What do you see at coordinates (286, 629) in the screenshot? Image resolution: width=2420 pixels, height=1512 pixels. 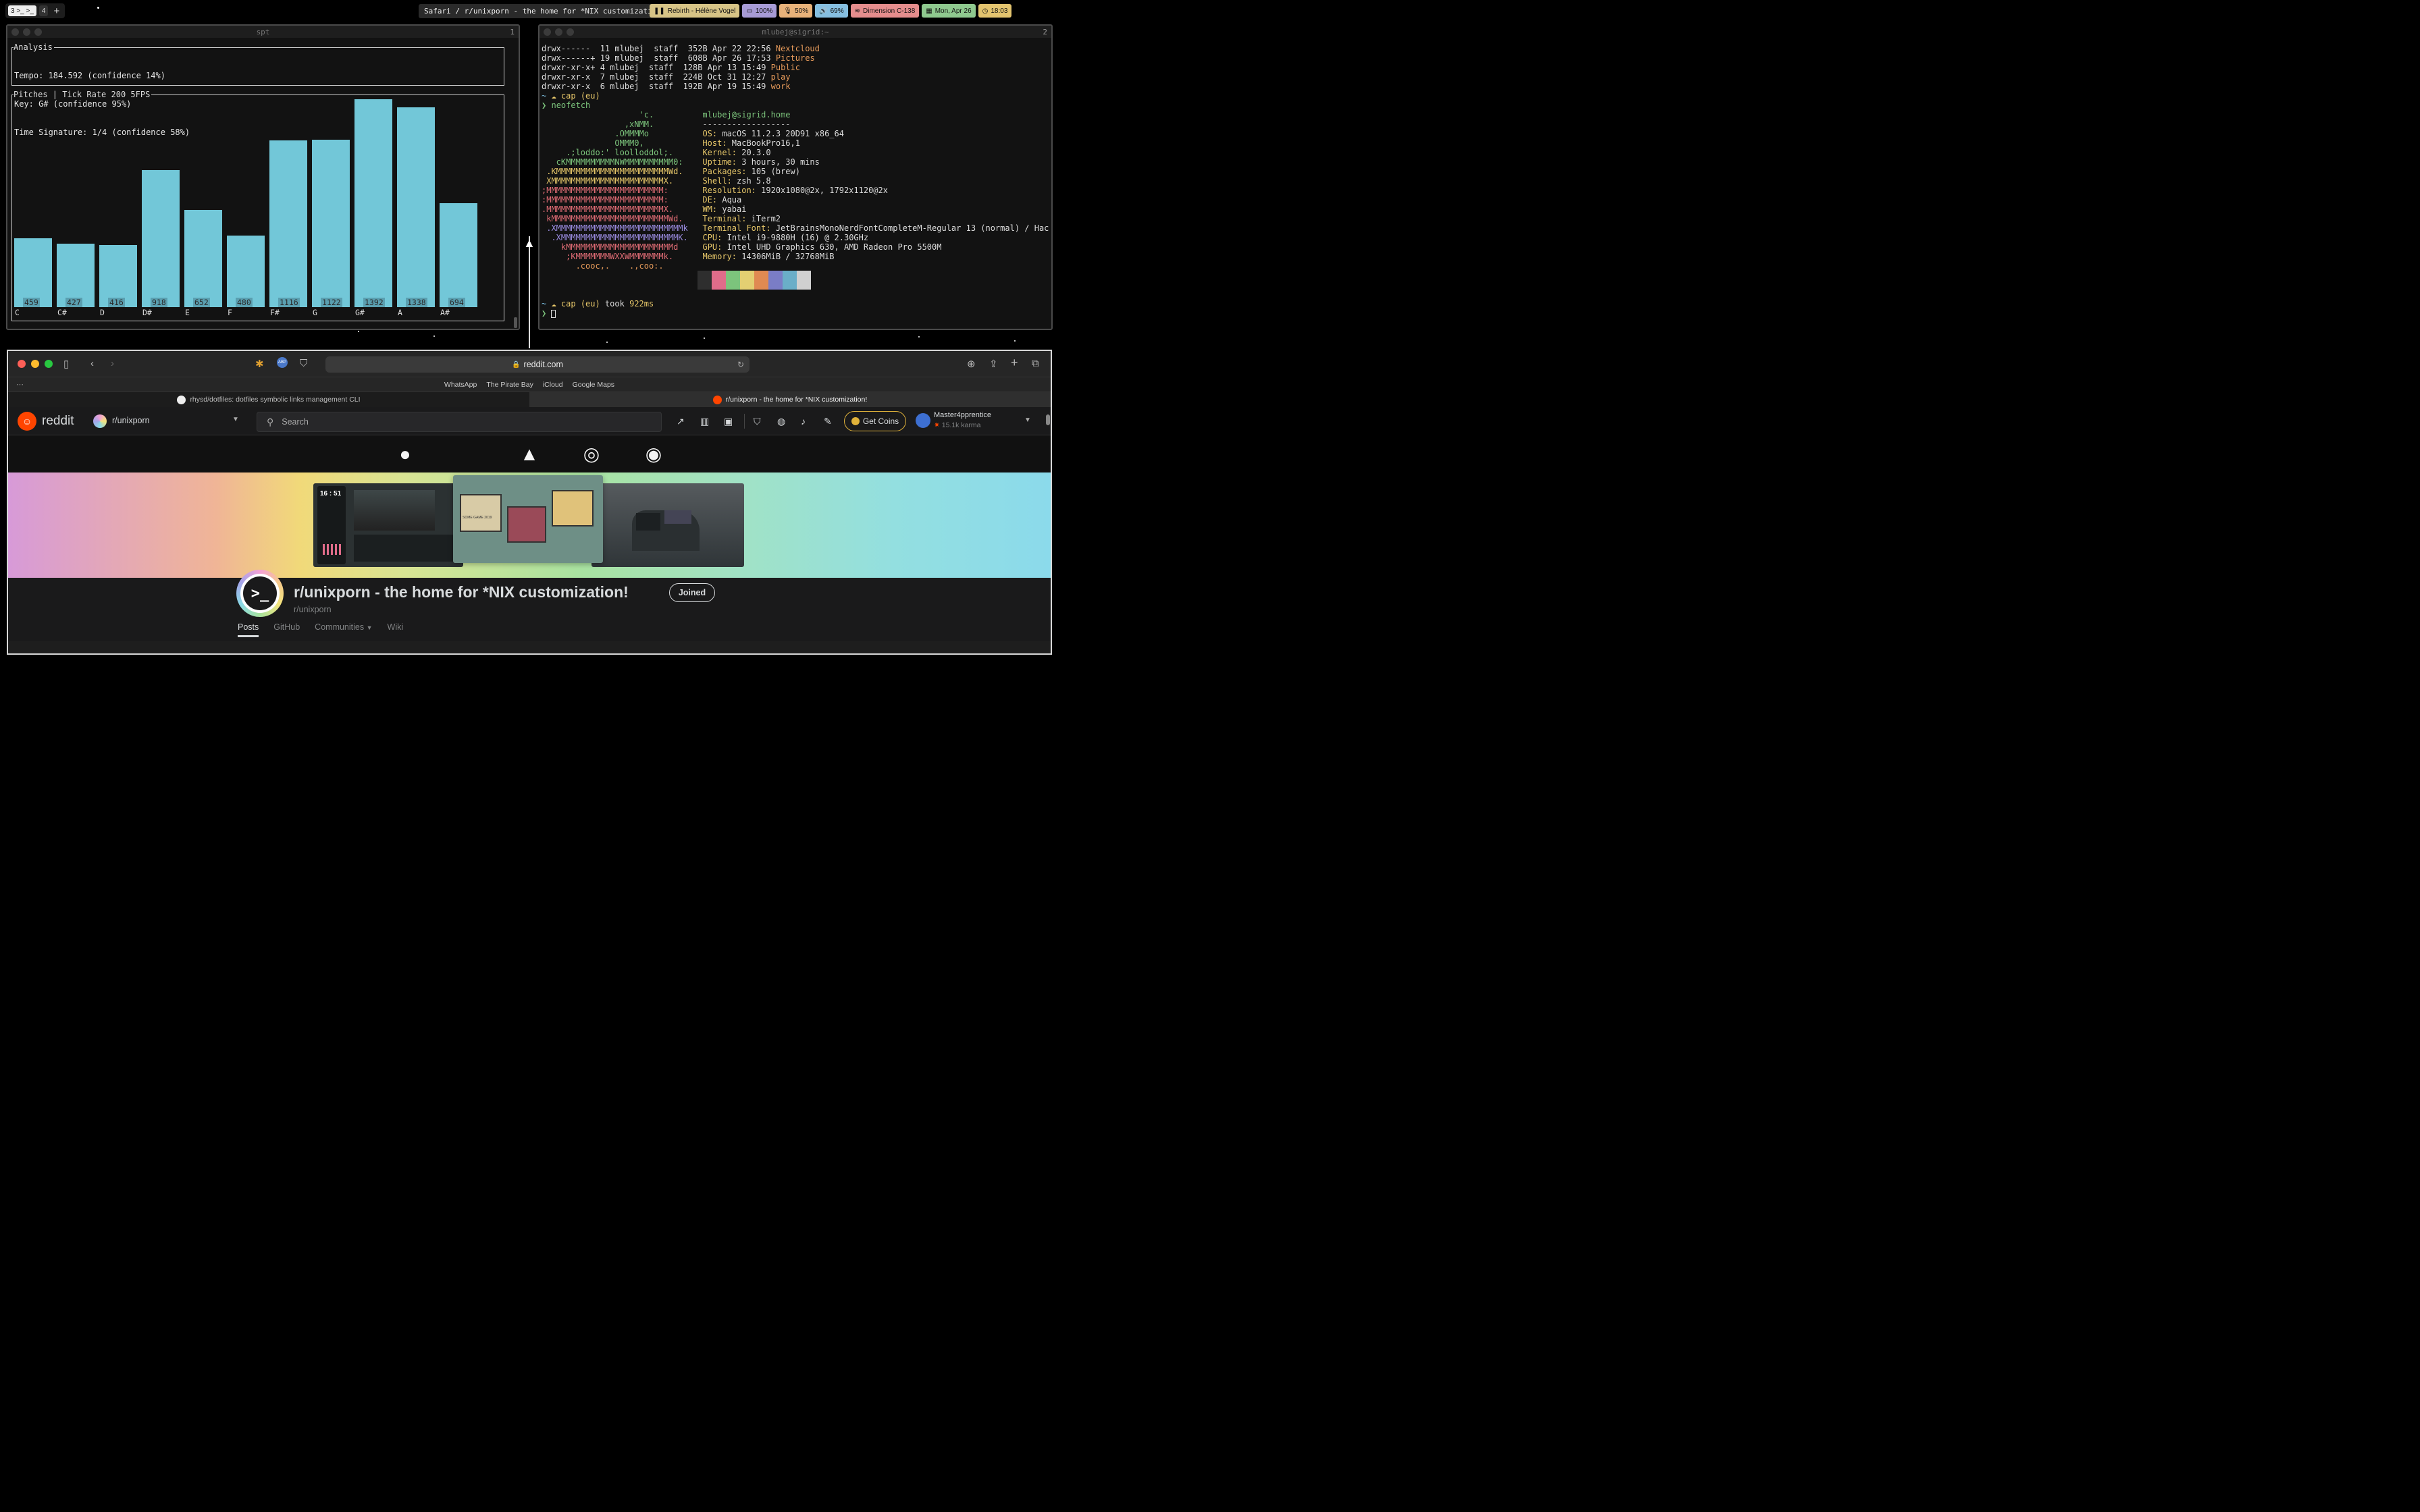 I see `tab-github: GitHub` at bounding box center [286, 629].